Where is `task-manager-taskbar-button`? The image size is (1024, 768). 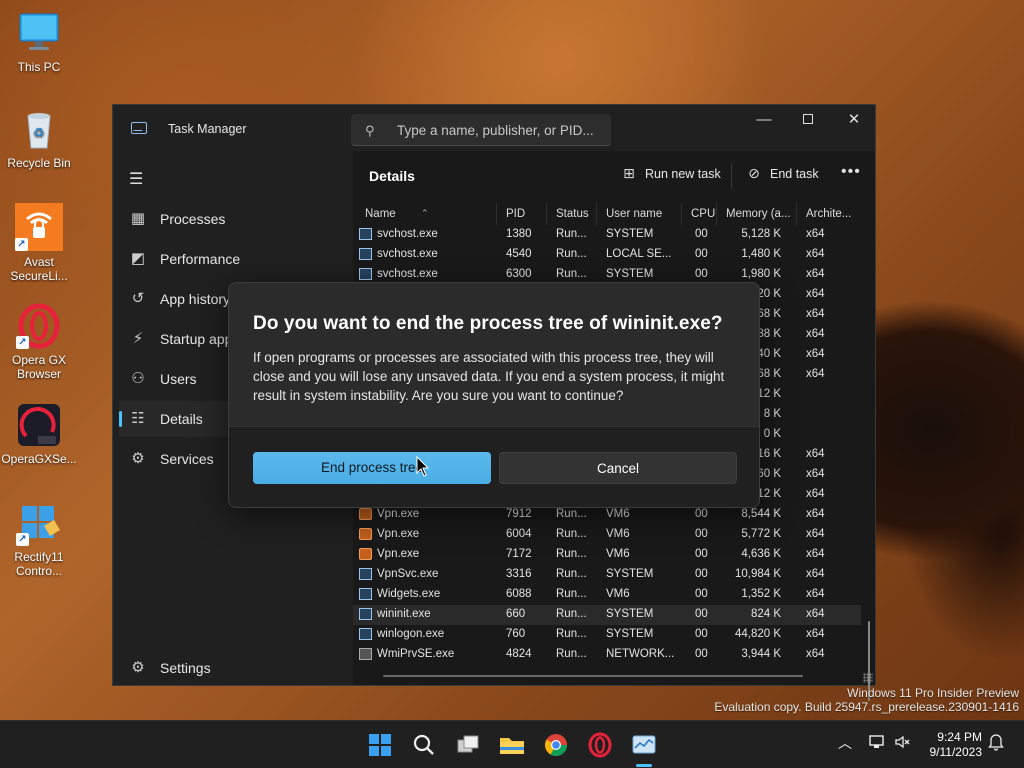 task-manager-taskbar-button is located at coordinates (644, 748).